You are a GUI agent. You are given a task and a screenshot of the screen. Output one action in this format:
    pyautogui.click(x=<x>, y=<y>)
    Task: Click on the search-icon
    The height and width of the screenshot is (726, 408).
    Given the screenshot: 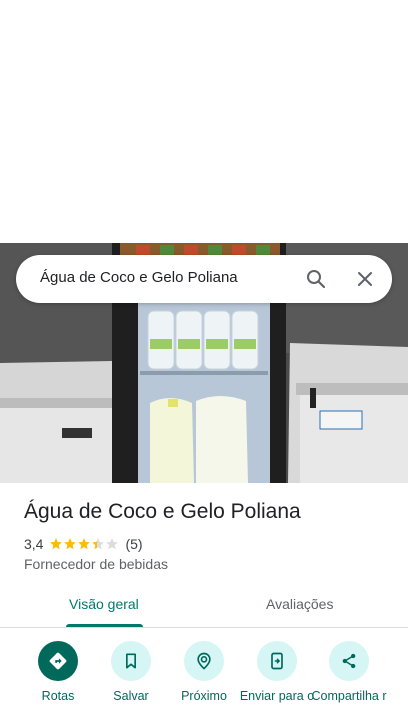 What is the action you would take?
    pyautogui.click(x=316, y=279)
    